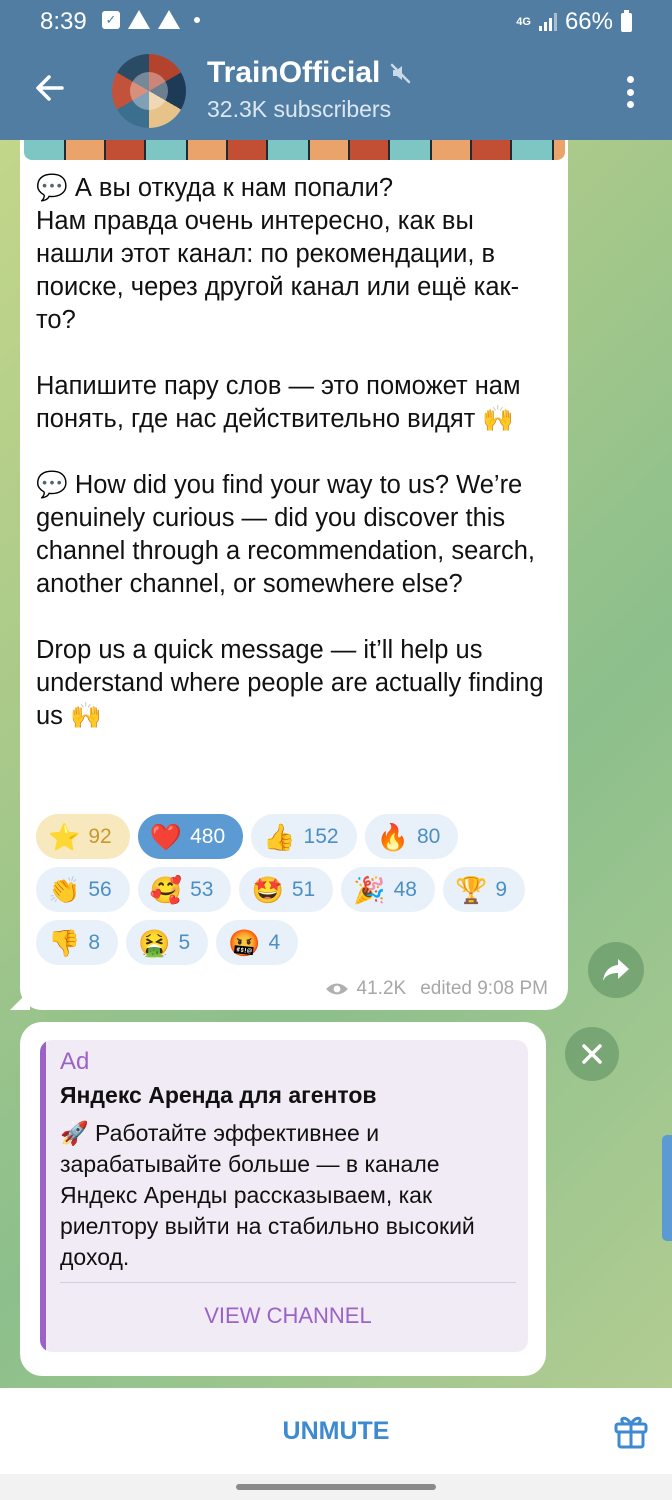  Describe the element at coordinates (411, 836) in the screenshot. I see `reaction-chip: 🔥 80` at that location.